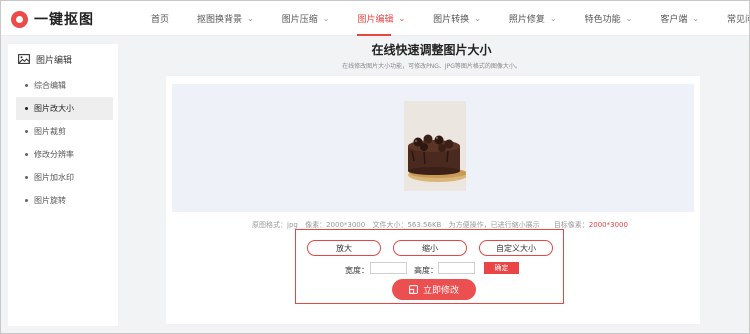 The image size is (750, 334). What do you see at coordinates (602, 20) in the screenshot?
I see `nav-item-label: 特色功能` at bounding box center [602, 20].